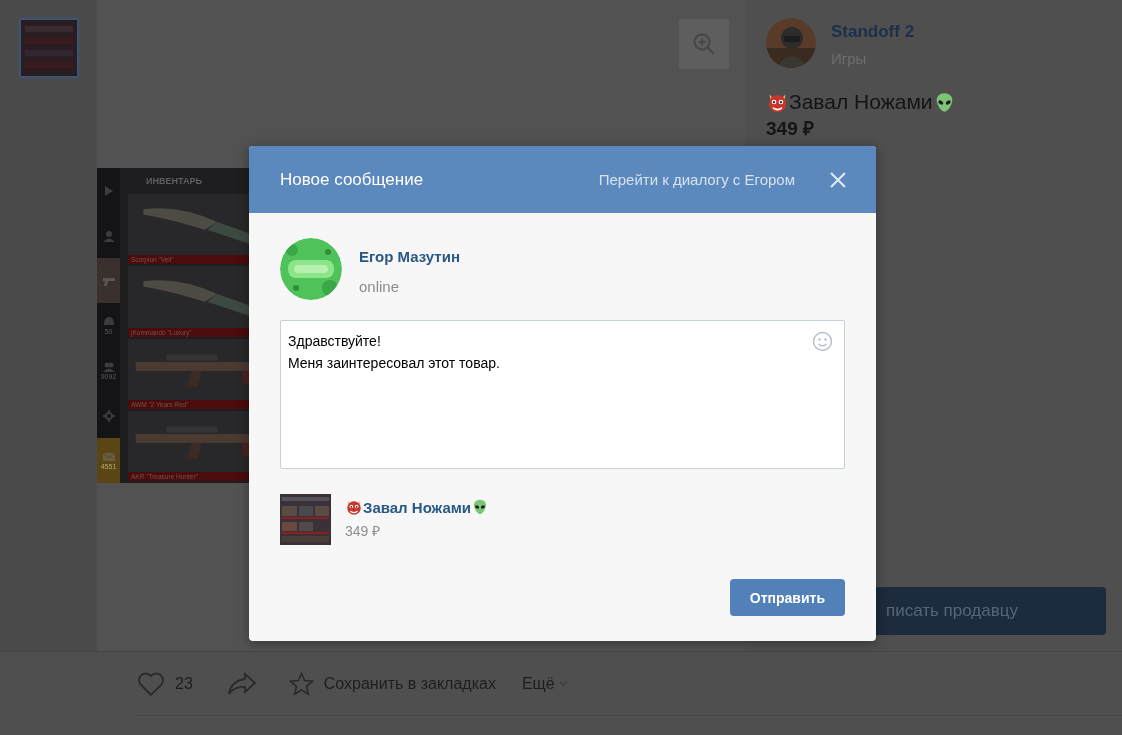  I want to click on zoom-in-icon, so click(704, 44).